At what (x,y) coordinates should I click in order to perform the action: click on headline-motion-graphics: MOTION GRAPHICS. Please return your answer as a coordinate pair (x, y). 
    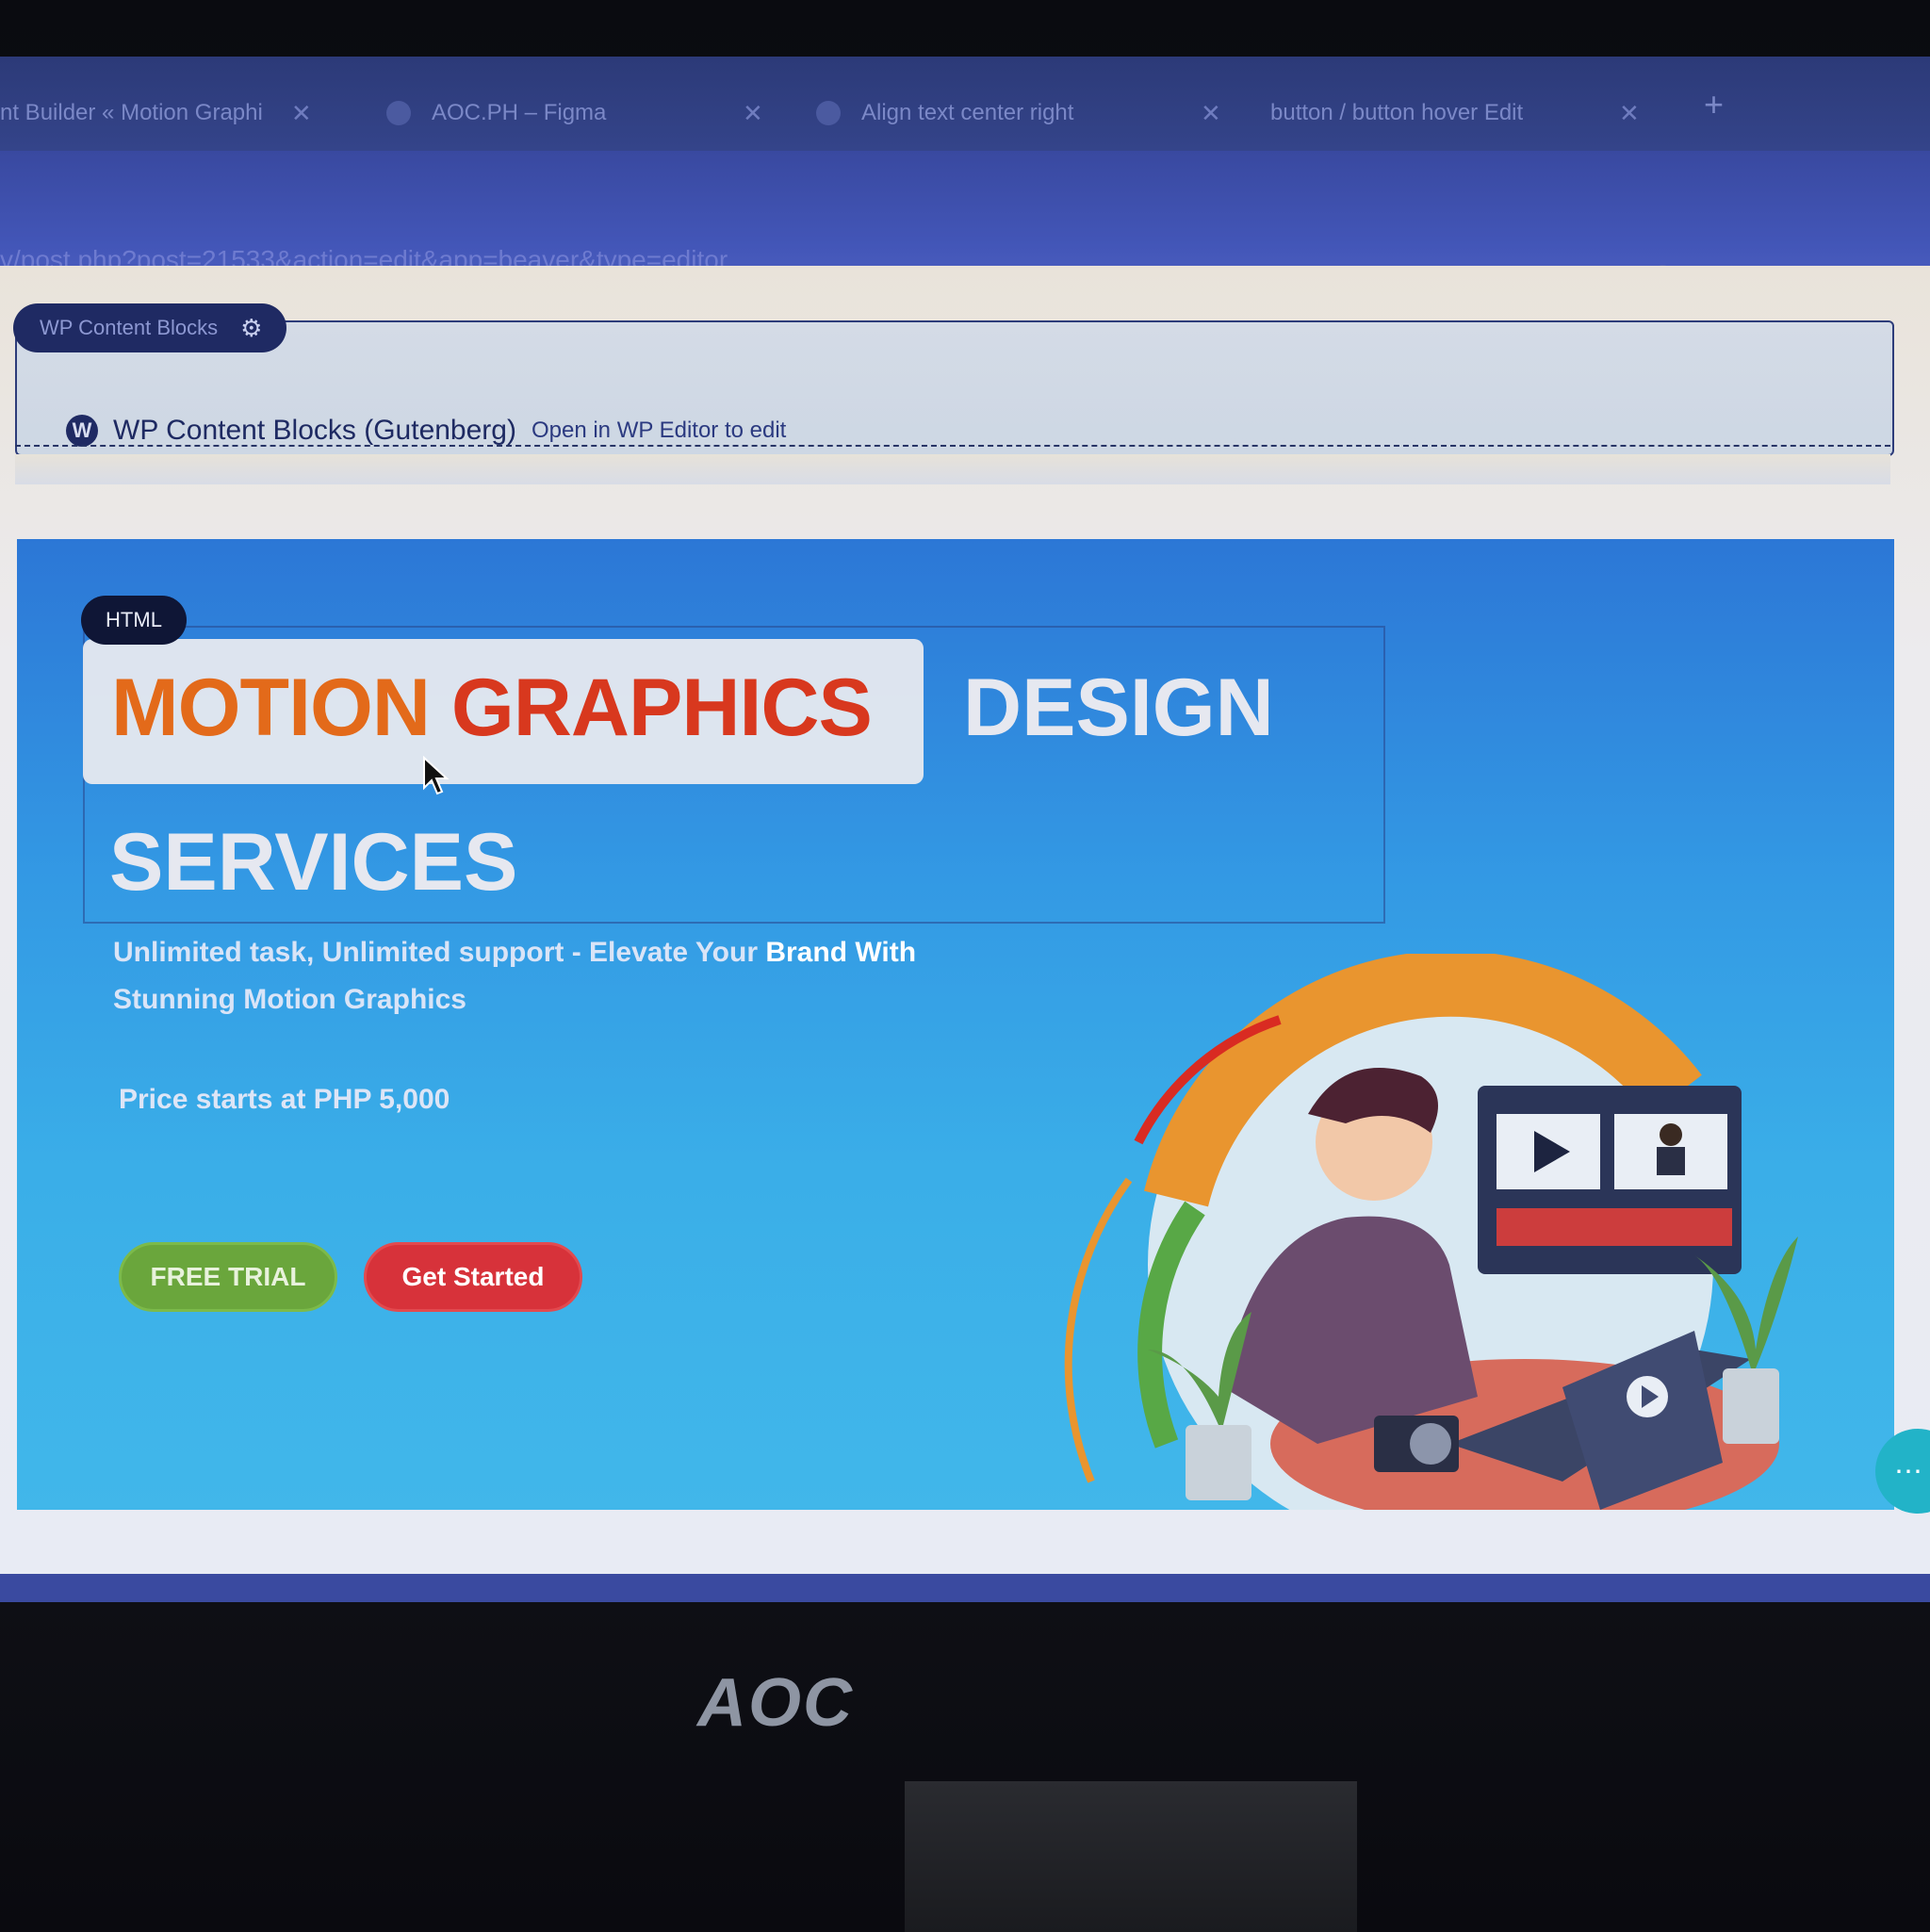
    Looking at the image, I should click on (492, 708).